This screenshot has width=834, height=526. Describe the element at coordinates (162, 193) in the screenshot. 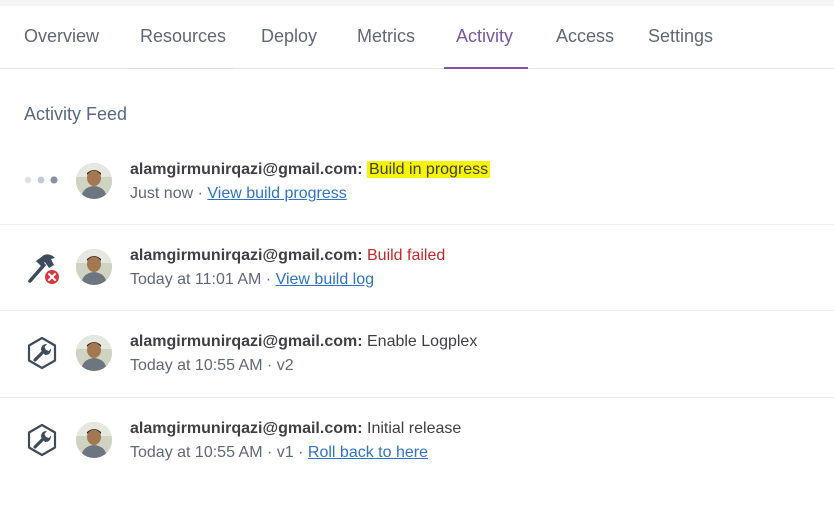

I see `activity-time: Just now` at that location.